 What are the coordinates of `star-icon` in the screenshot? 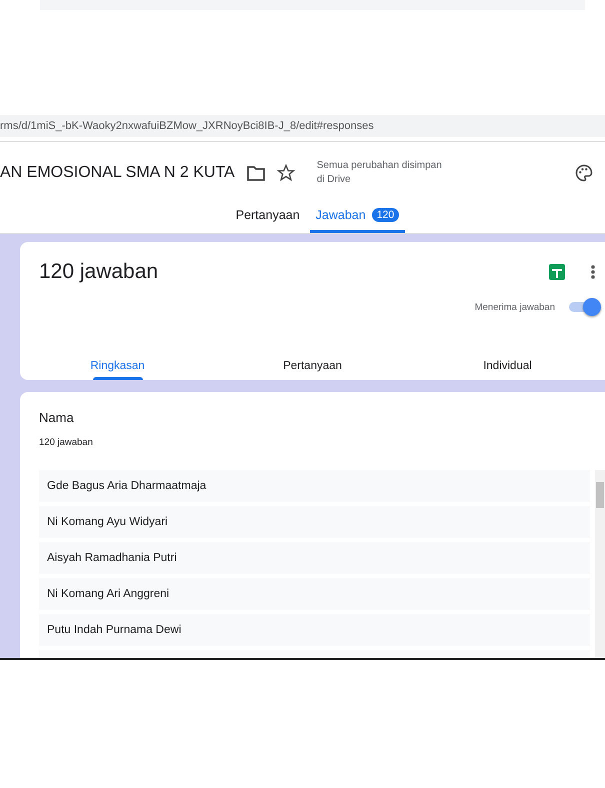 It's located at (285, 173).